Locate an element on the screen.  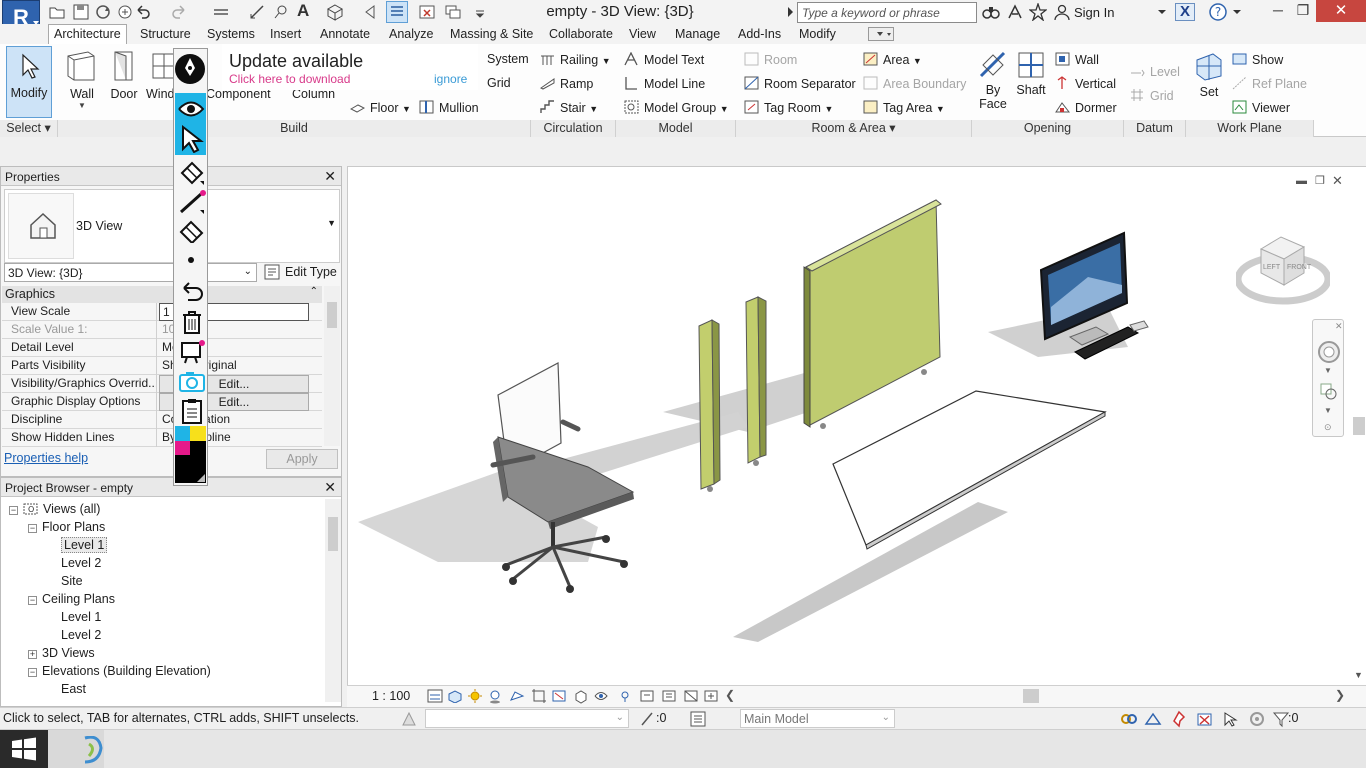
section-icon is located at coordinates (371, 12).